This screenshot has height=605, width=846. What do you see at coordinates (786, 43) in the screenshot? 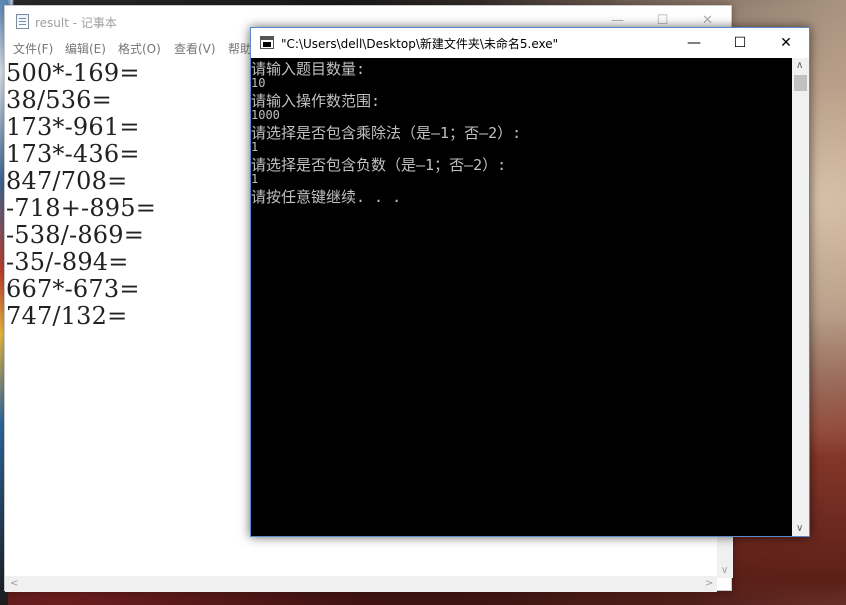
I see `close-icon: ✕` at bounding box center [786, 43].